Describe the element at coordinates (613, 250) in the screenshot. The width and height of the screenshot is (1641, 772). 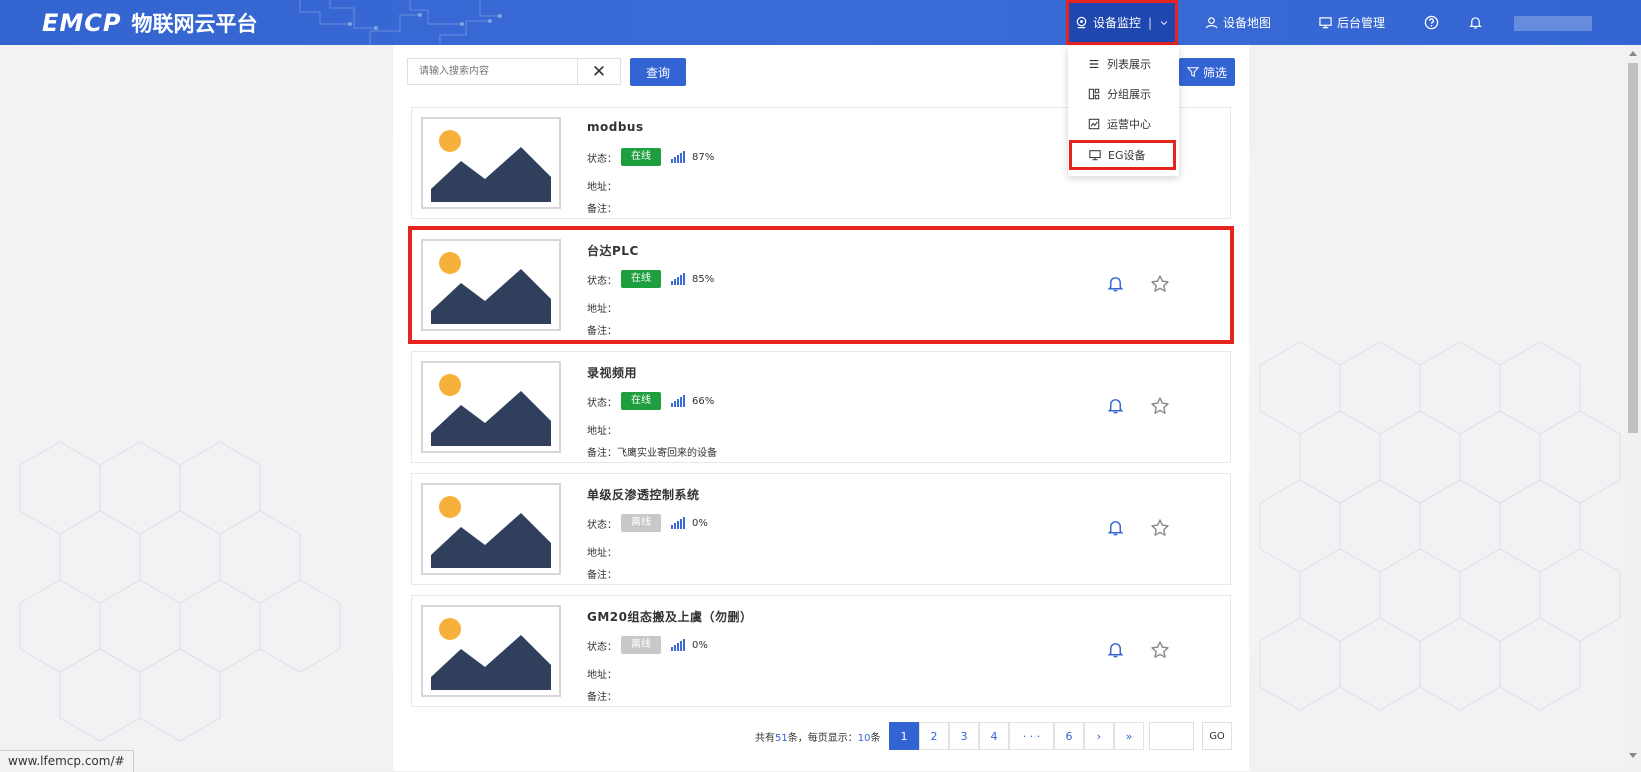
I see `device-name: 台达PLC` at that location.